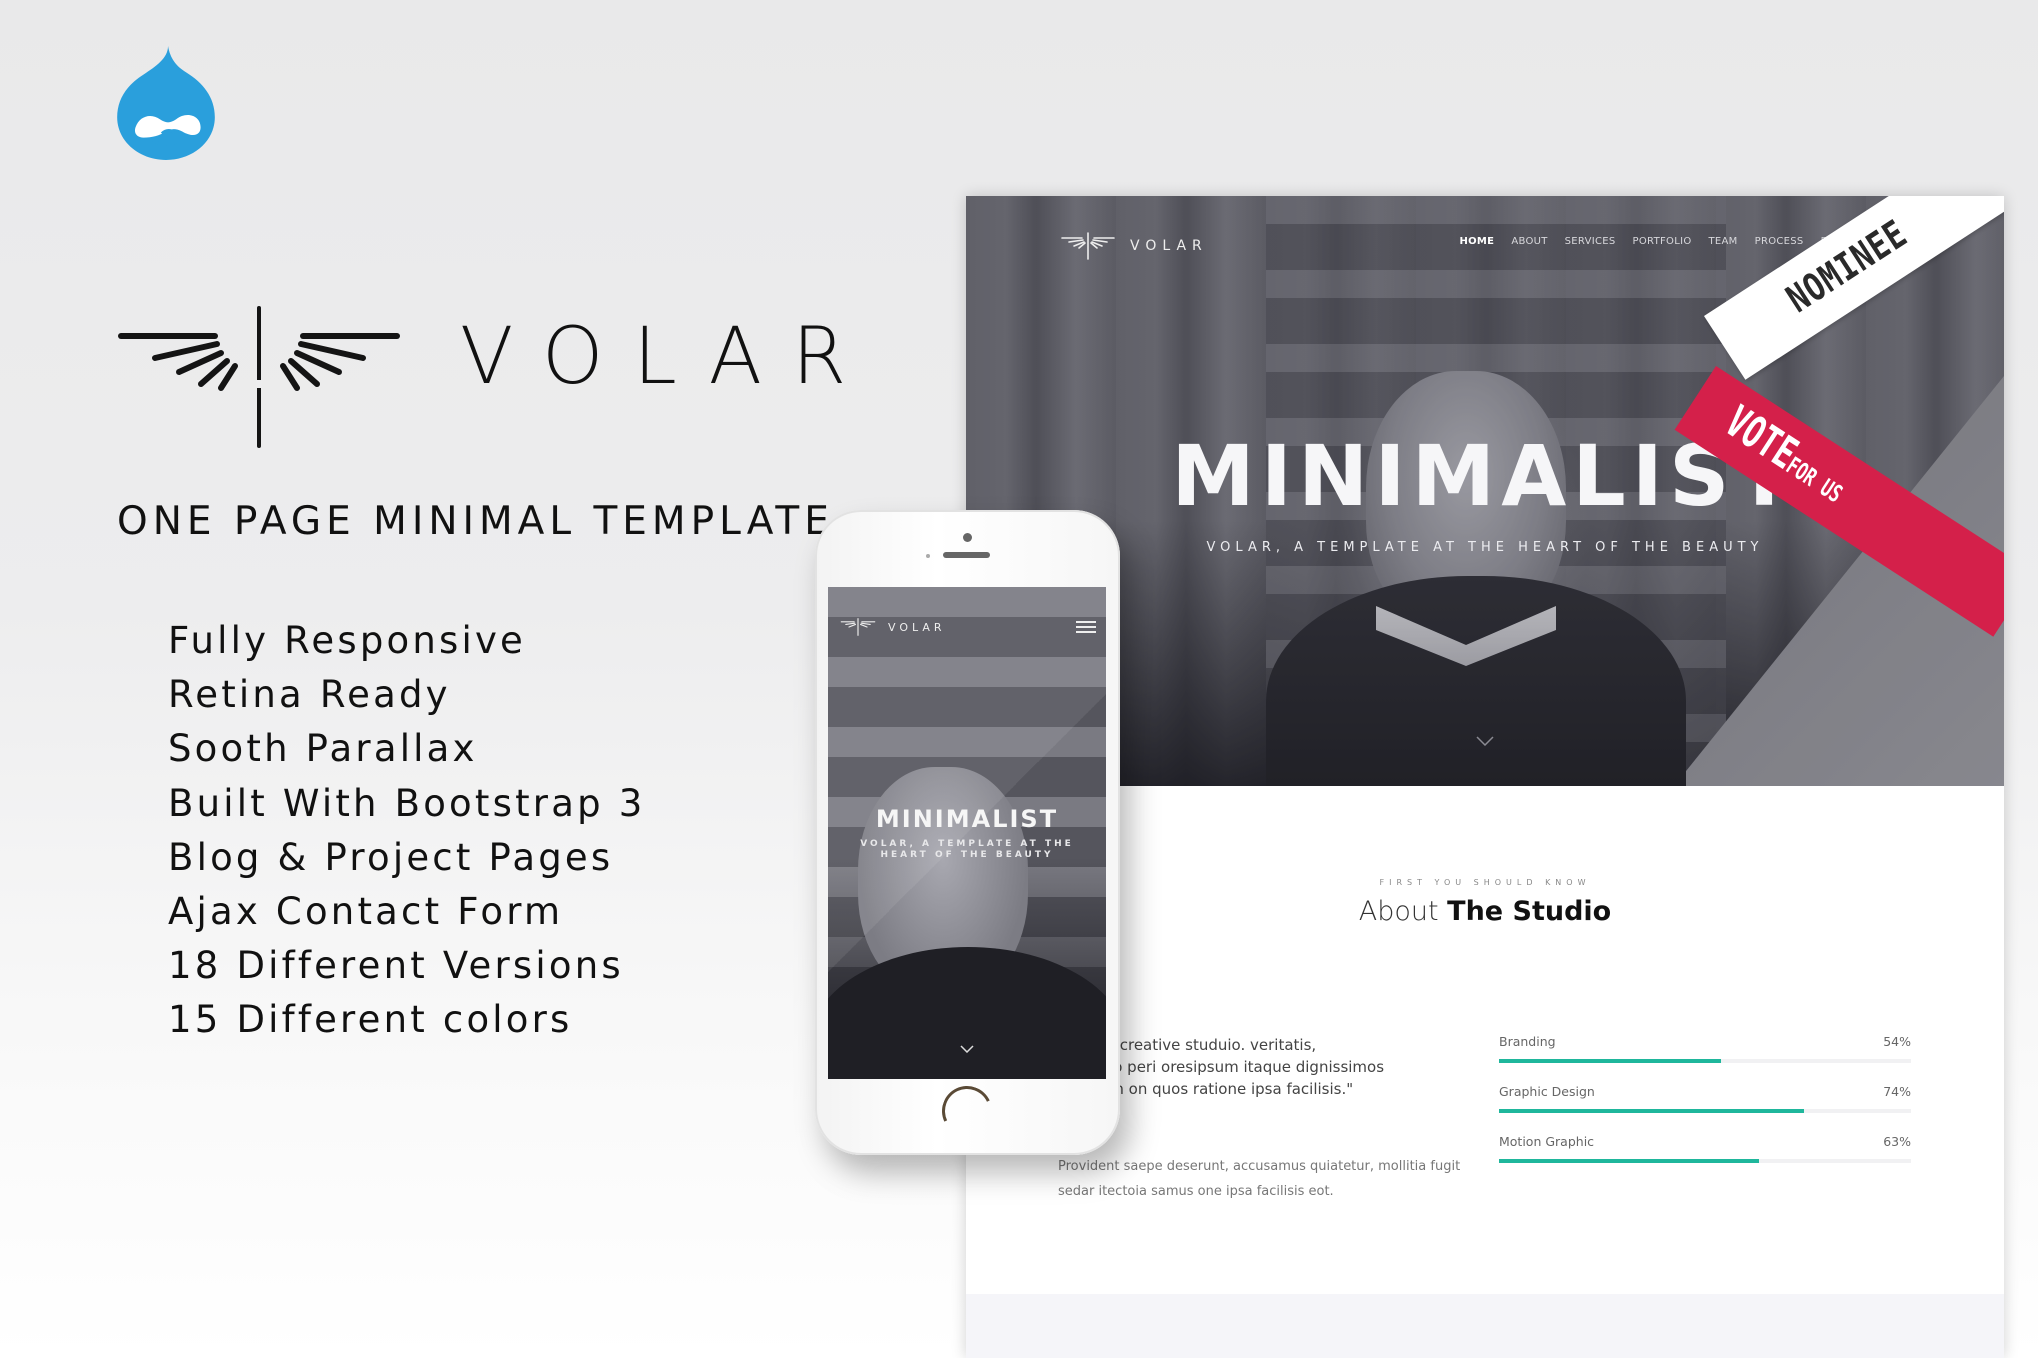 This screenshot has width=2038, height=1358. Describe the element at coordinates (407, 803) in the screenshot. I see `feature-item: Built With Bootstrap 3` at that location.